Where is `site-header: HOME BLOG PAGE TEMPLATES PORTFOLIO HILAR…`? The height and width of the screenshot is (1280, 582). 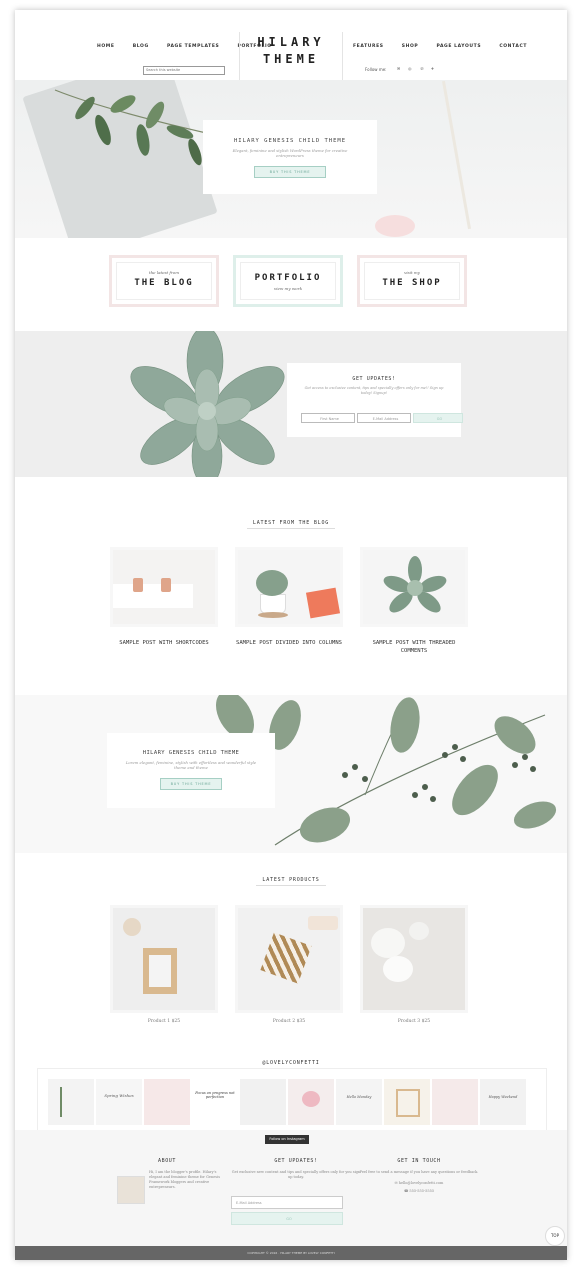 site-header: HOME BLOG PAGE TEMPLATES PORTFOLIO HILAR… is located at coordinates (291, 46).